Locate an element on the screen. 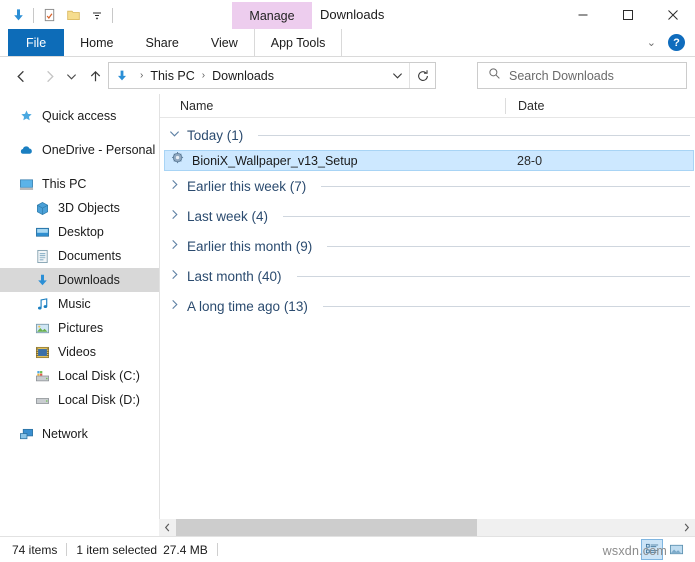 This screenshot has width=695, height=562. chevron-down-icon is located at coordinates (174, 135).